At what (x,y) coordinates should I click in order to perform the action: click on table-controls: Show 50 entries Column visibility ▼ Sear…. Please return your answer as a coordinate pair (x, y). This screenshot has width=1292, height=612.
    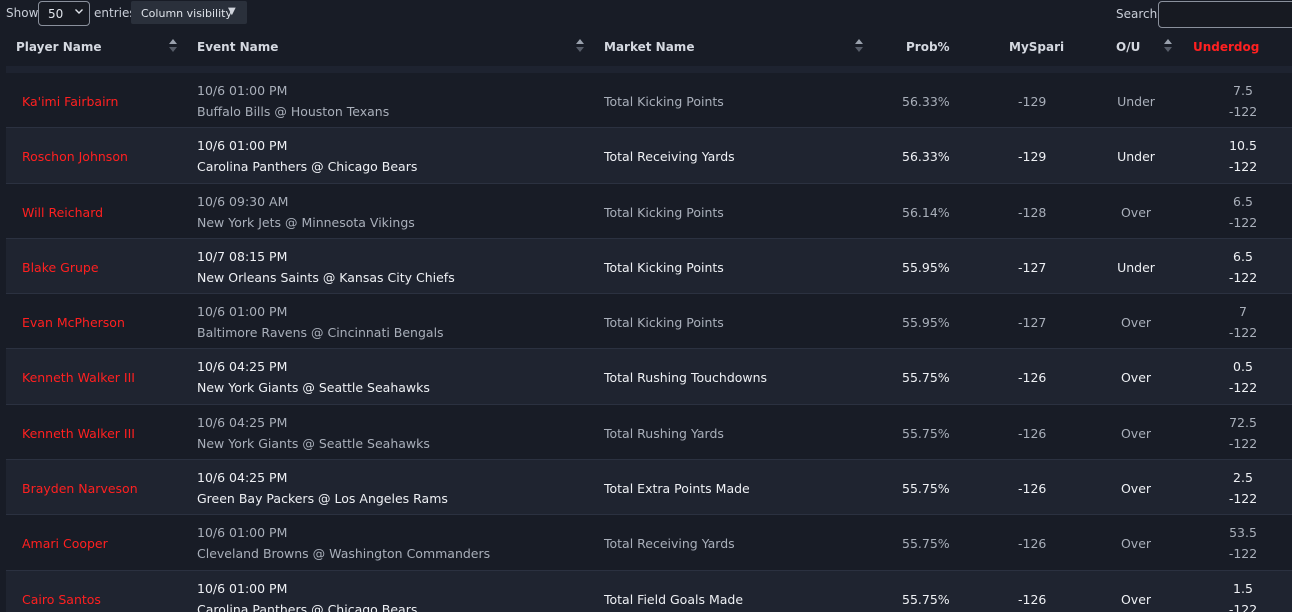
    Looking at the image, I should click on (646, 14).